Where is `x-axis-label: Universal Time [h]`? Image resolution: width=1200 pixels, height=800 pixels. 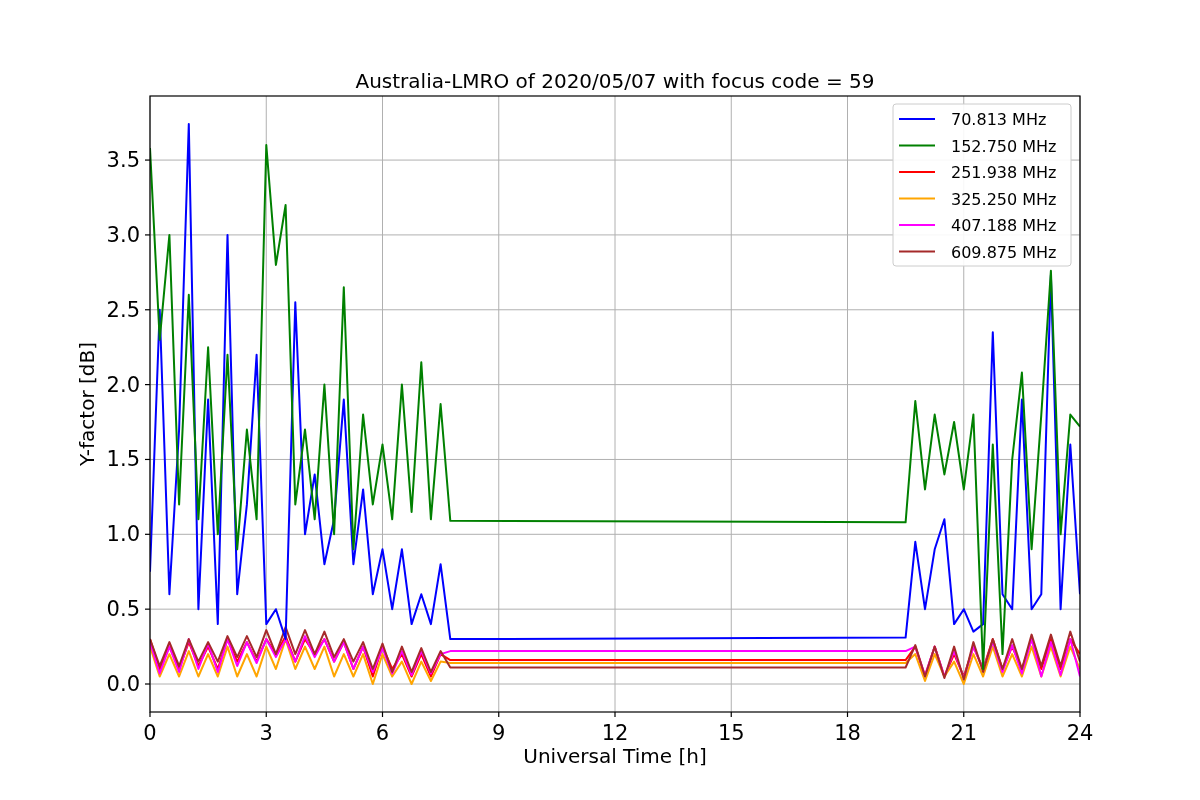
x-axis-label: Universal Time [h] is located at coordinates (615, 756).